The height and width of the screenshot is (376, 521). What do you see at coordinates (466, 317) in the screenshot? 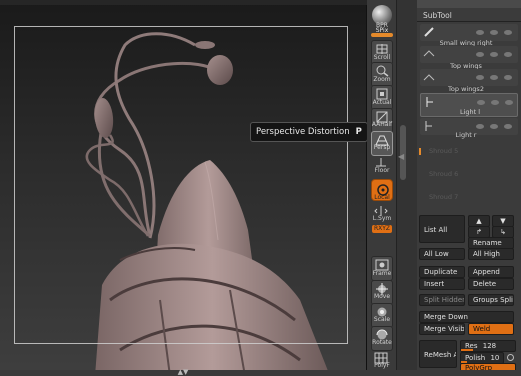
I see `merge-down-button: Merge Down` at bounding box center [466, 317].